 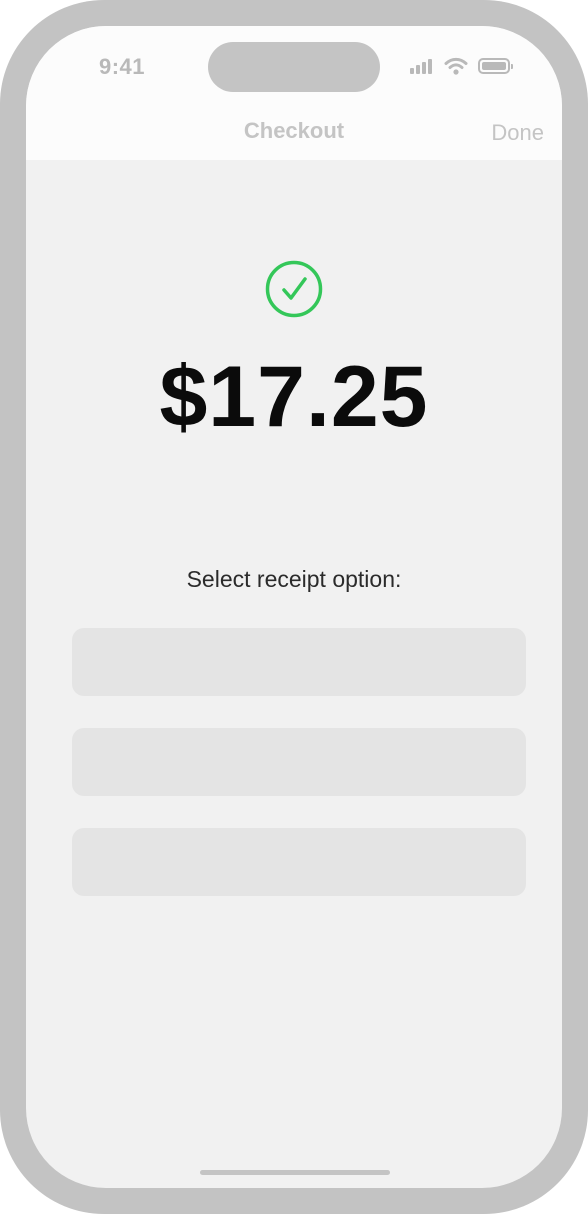 I want to click on status-icons, so click(x=461, y=66).